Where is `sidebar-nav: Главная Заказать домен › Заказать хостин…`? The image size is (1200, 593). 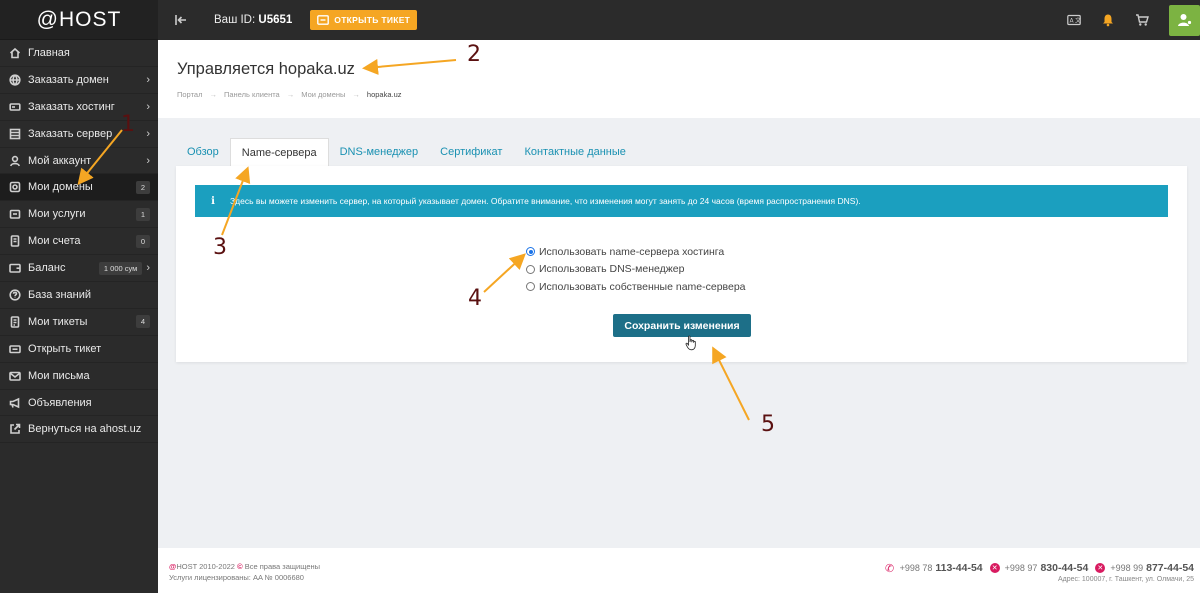 sidebar-nav: Главная Заказать домен › Заказать хостин… is located at coordinates (79, 242).